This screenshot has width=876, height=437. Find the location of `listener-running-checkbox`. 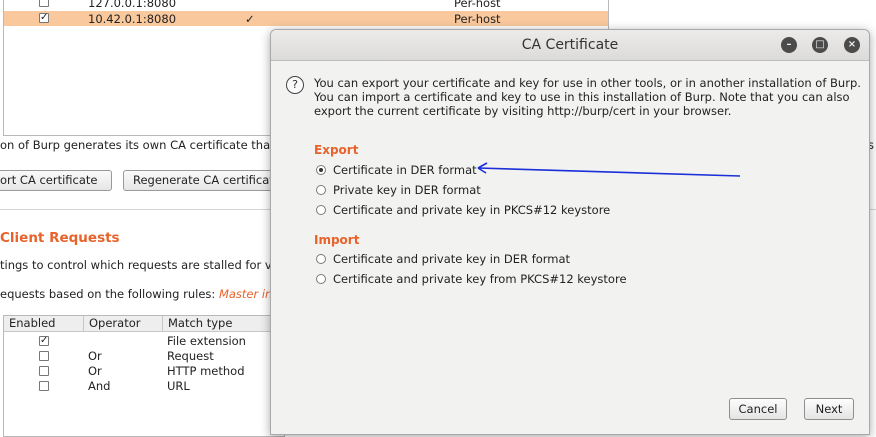

listener-running-checkbox is located at coordinates (44, 3).